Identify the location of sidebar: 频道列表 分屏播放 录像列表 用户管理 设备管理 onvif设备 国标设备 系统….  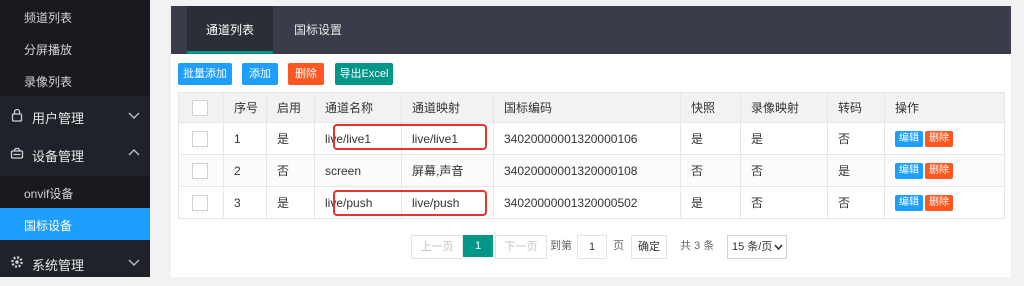
(75, 138).